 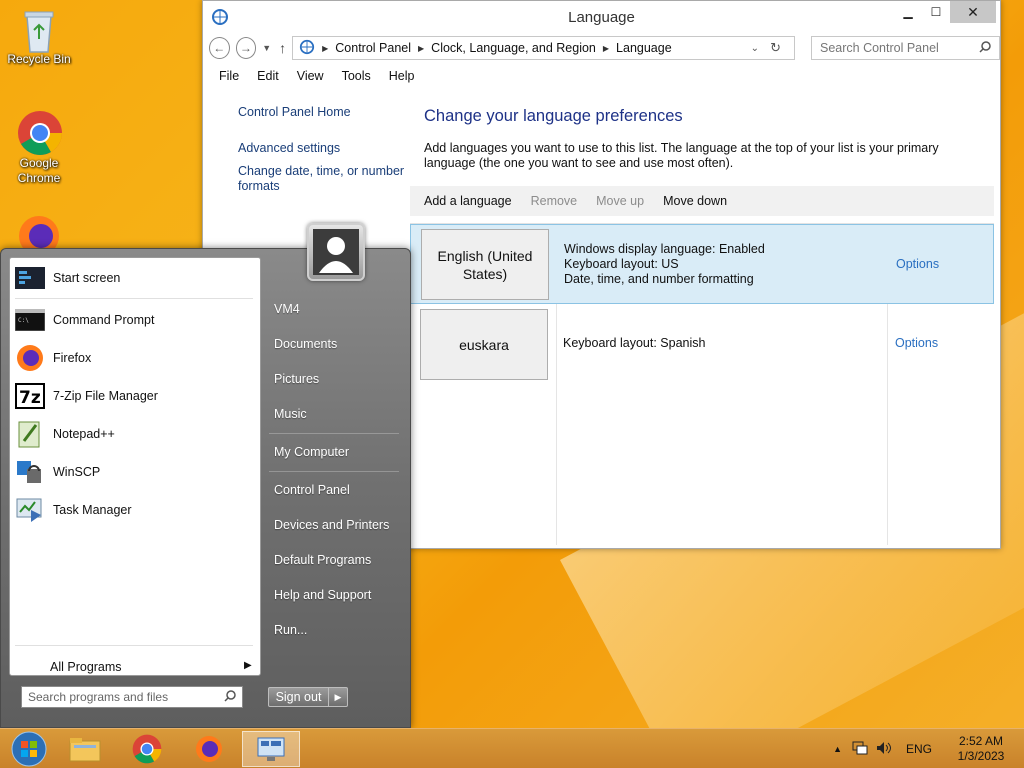 I want to click on system-tray: ▲ ENG 2:52 AM 1/3/2023, so click(x=928, y=748).